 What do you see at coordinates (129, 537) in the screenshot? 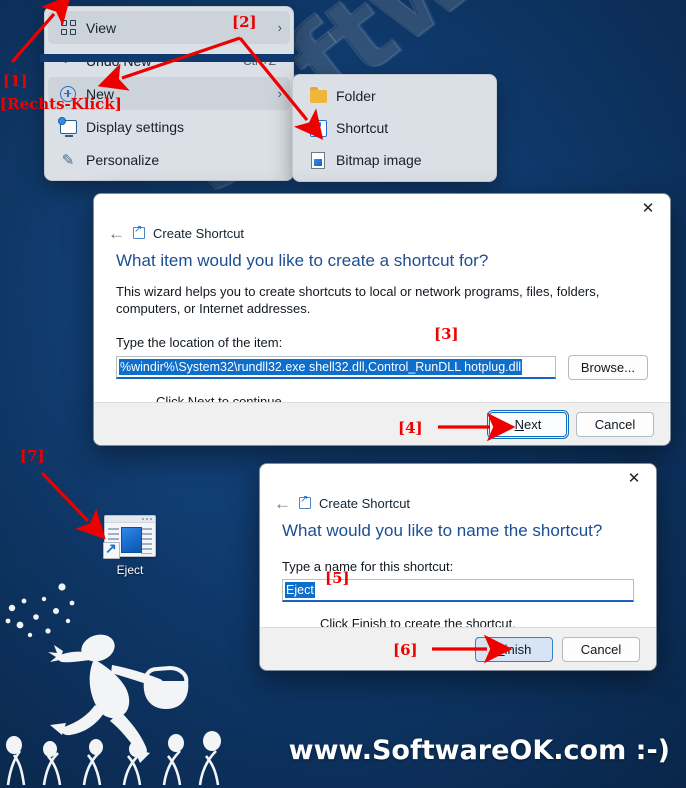
I see `desktop-icon-glyph` at bounding box center [129, 537].